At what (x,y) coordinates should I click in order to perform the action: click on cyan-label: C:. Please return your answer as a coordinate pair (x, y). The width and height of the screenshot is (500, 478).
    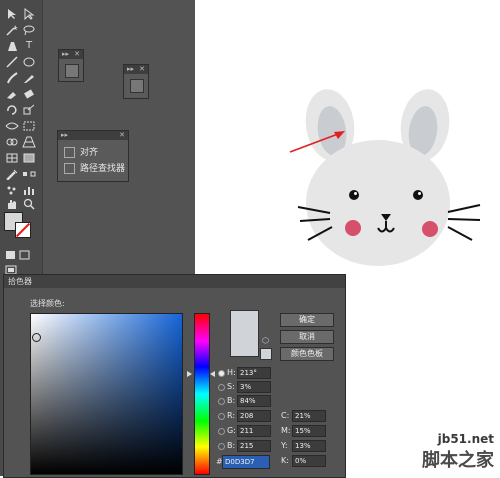
    Looking at the image, I should click on (285, 415).